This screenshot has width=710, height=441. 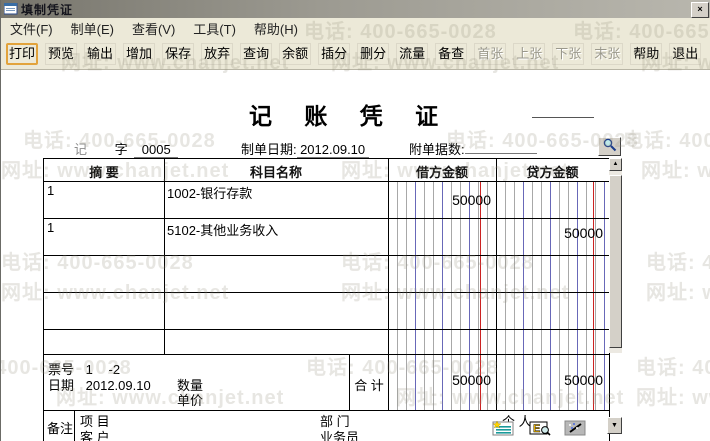 What do you see at coordinates (276, 28) in the screenshot?
I see `menu-item-help: 帮助(H)` at bounding box center [276, 28].